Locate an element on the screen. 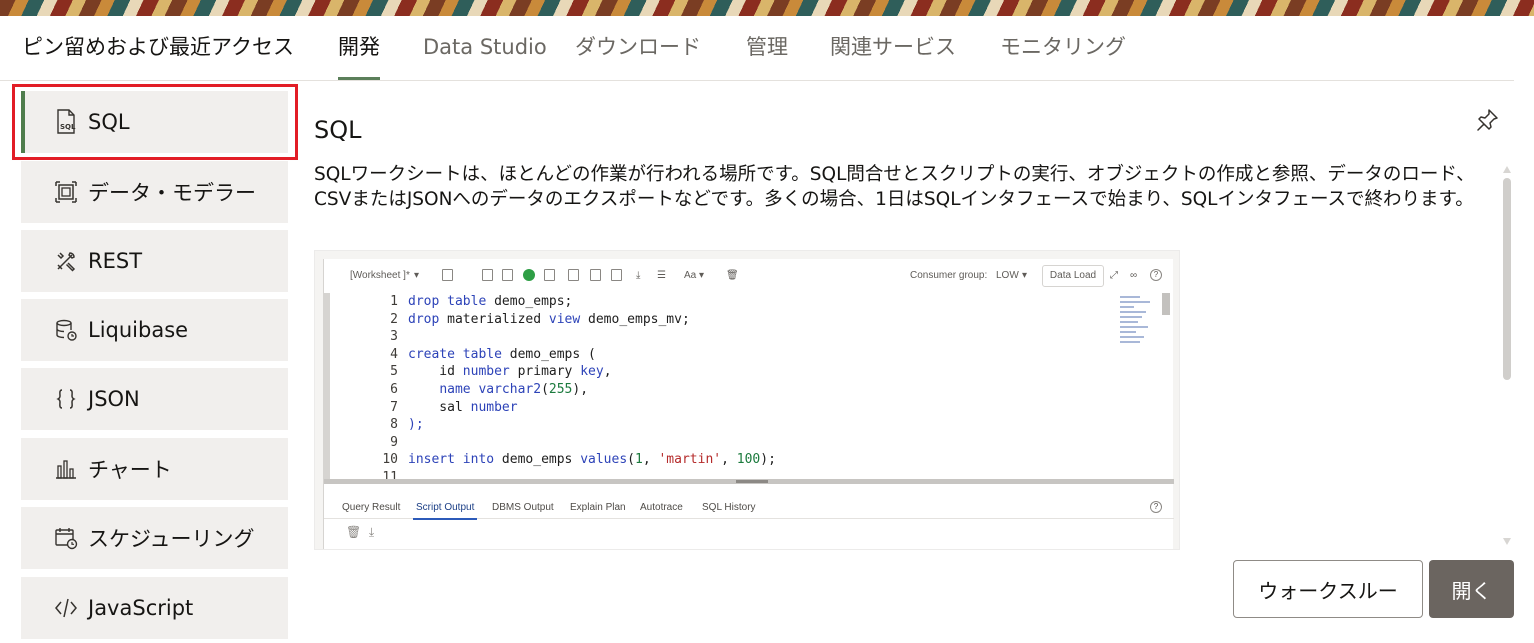  sidebar-item-label: チャート is located at coordinates (130, 470).